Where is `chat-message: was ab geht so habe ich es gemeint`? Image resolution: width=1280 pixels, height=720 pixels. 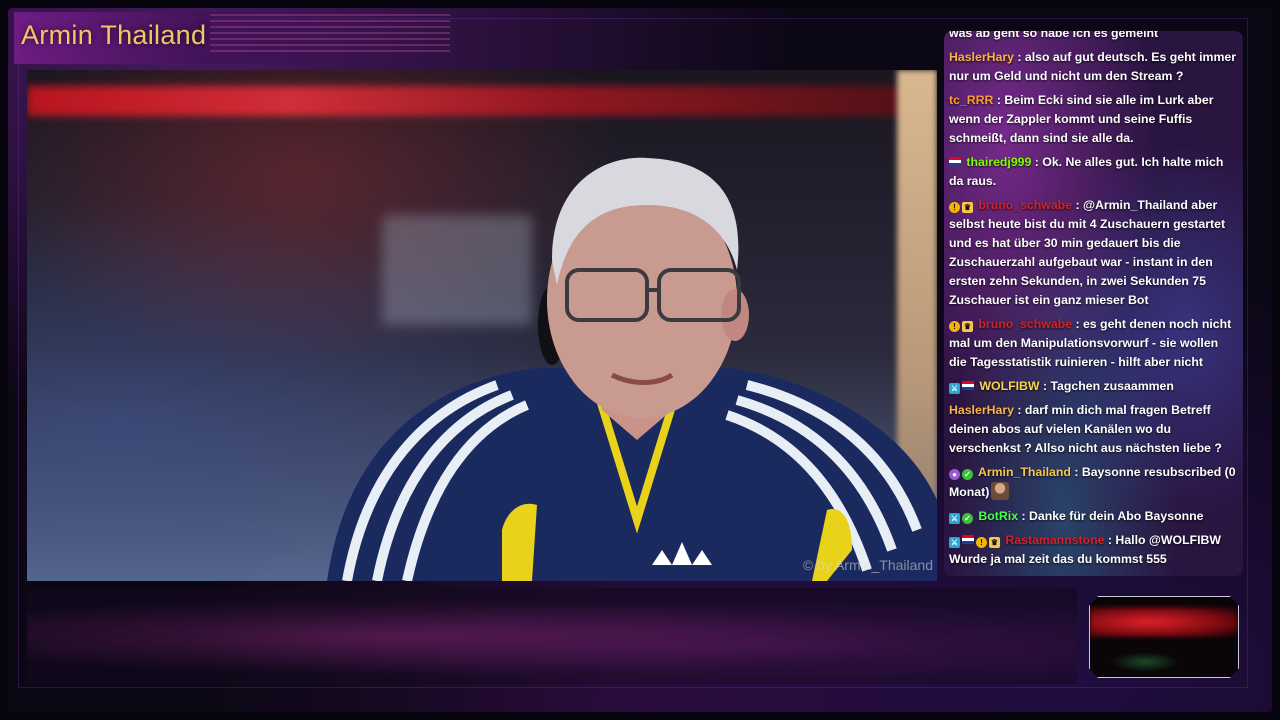
chat-message: was ab geht so habe ich es gemeint is located at coordinates (1093, 37).